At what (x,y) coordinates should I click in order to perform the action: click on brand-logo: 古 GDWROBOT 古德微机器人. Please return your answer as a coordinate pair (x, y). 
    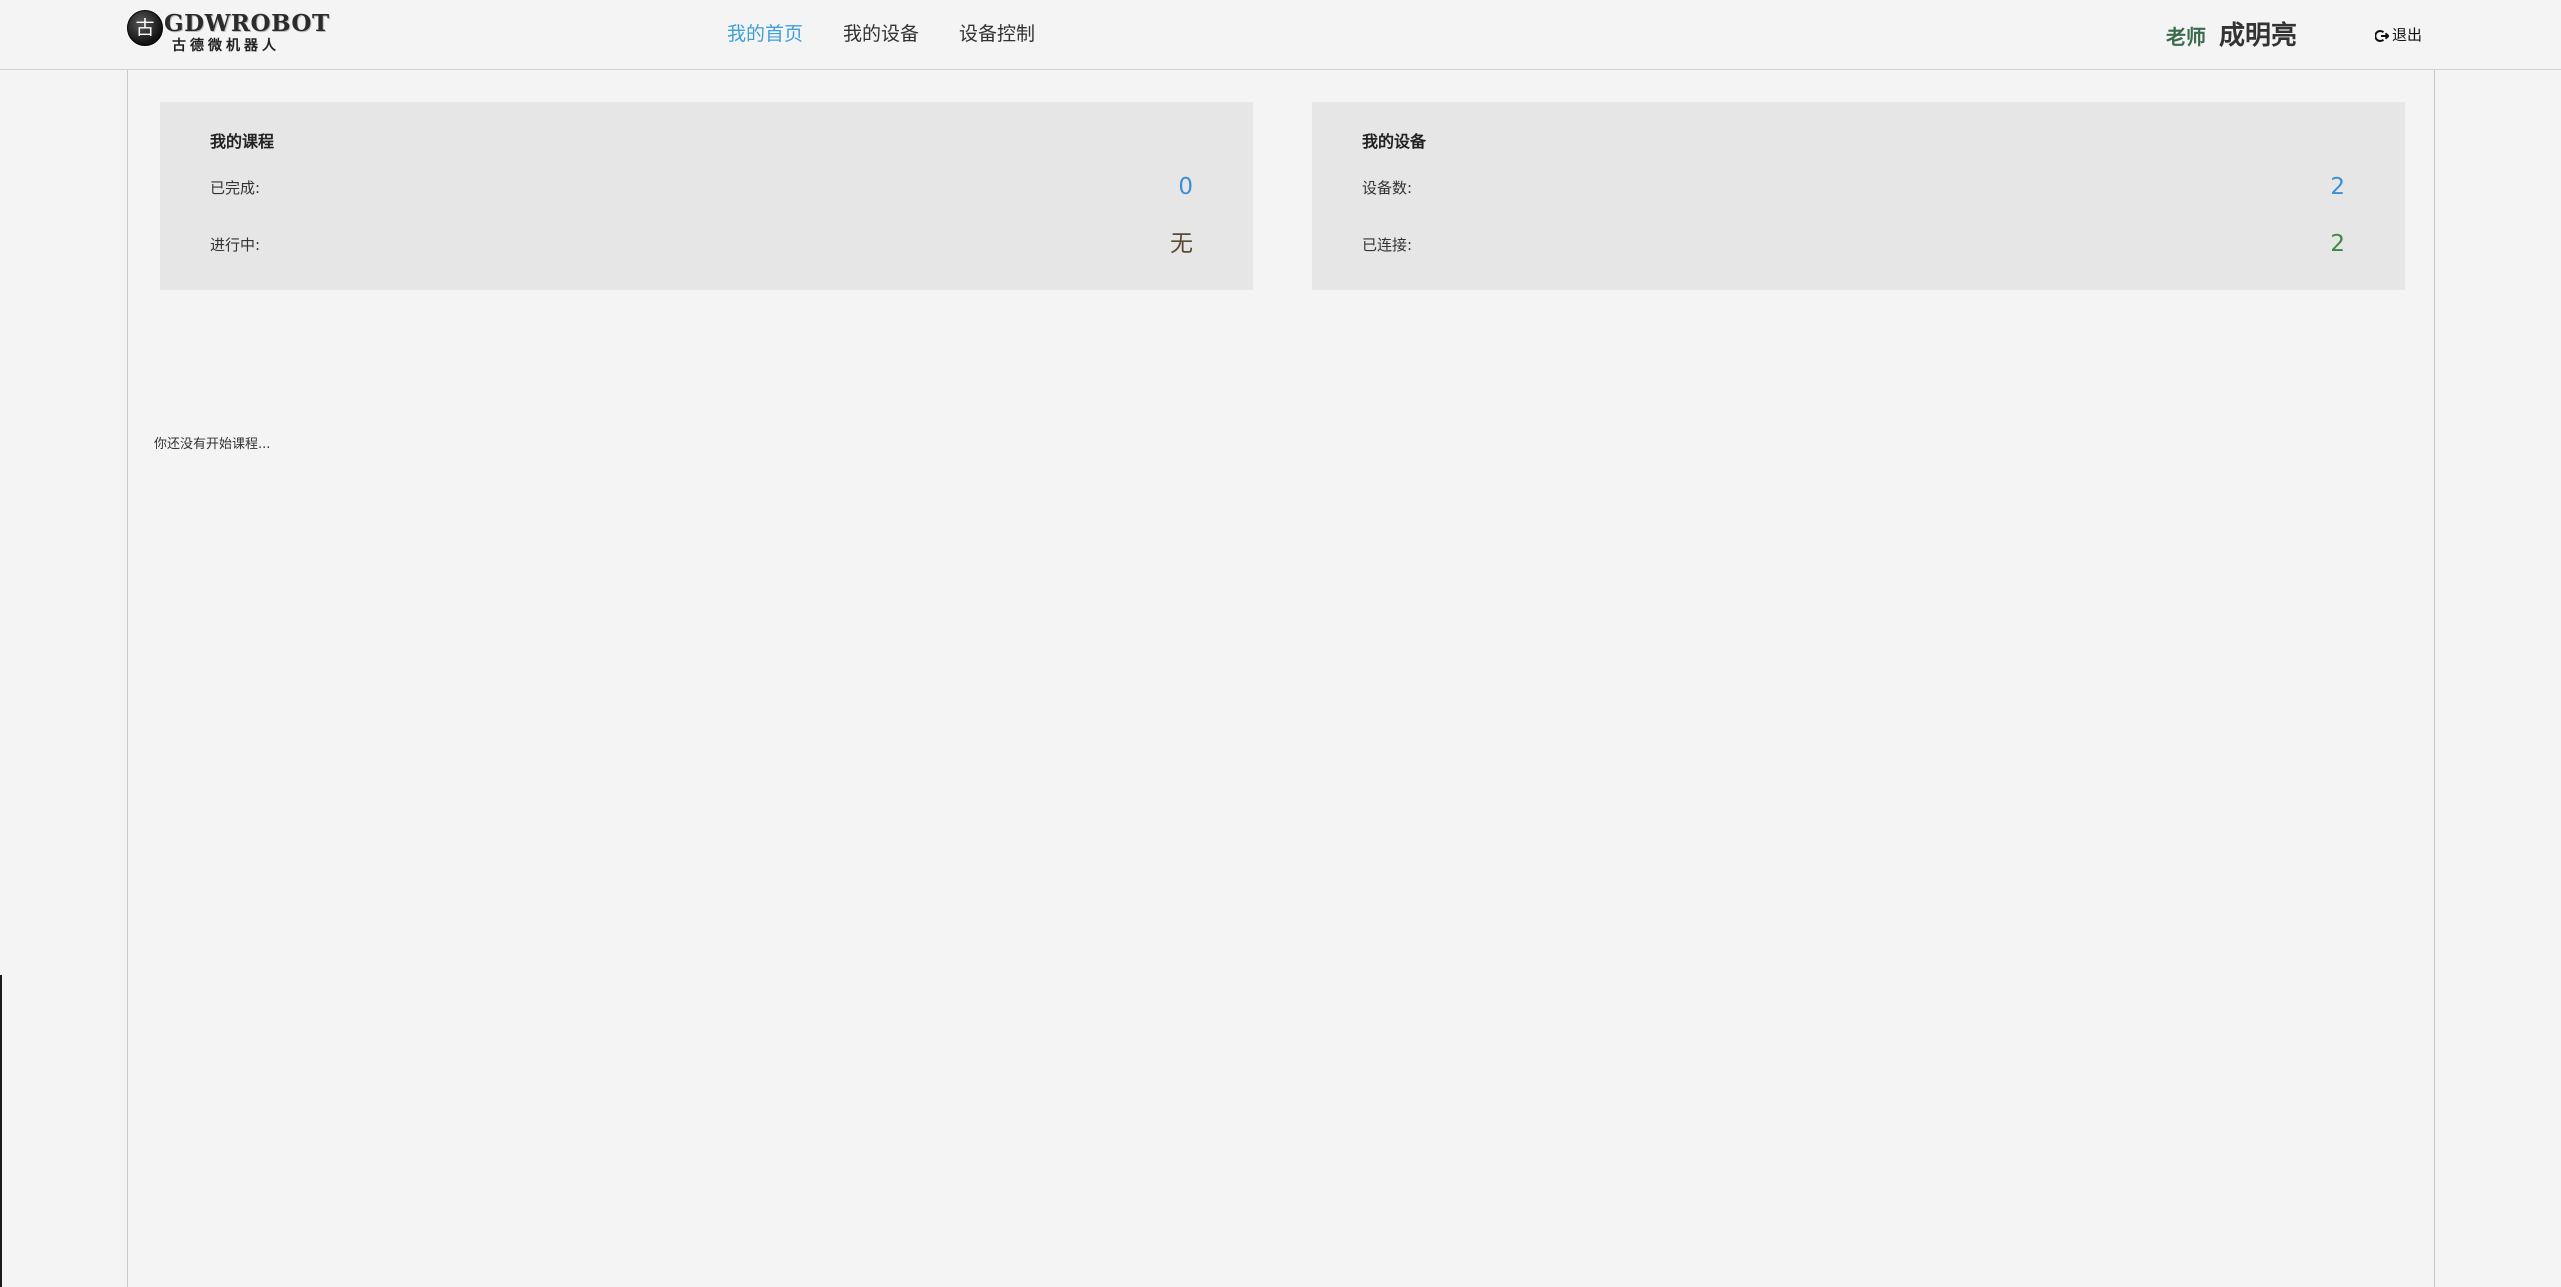
    Looking at the image, I should click on (228, 35).